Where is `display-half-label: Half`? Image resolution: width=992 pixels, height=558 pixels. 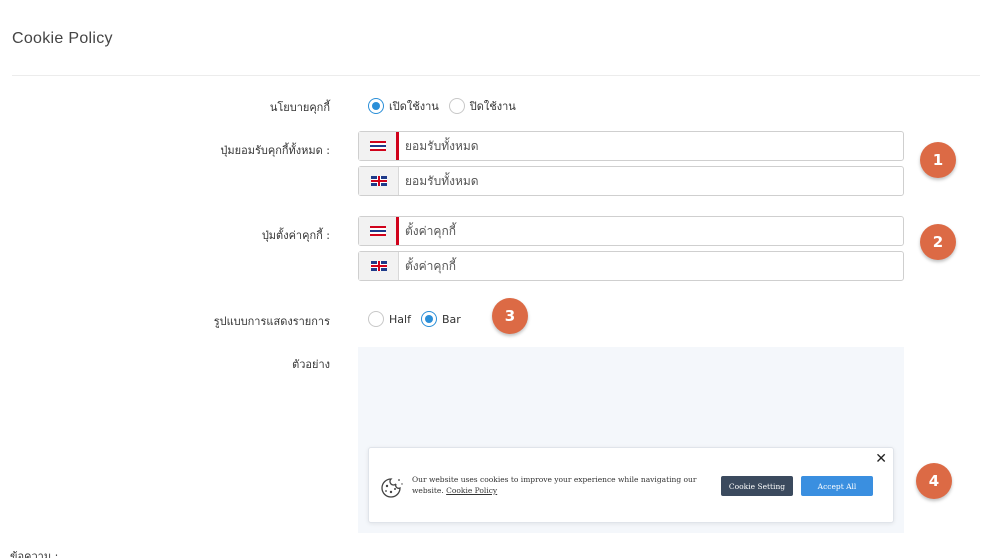
display-half-label: Half is located at coordinates (400, 319).